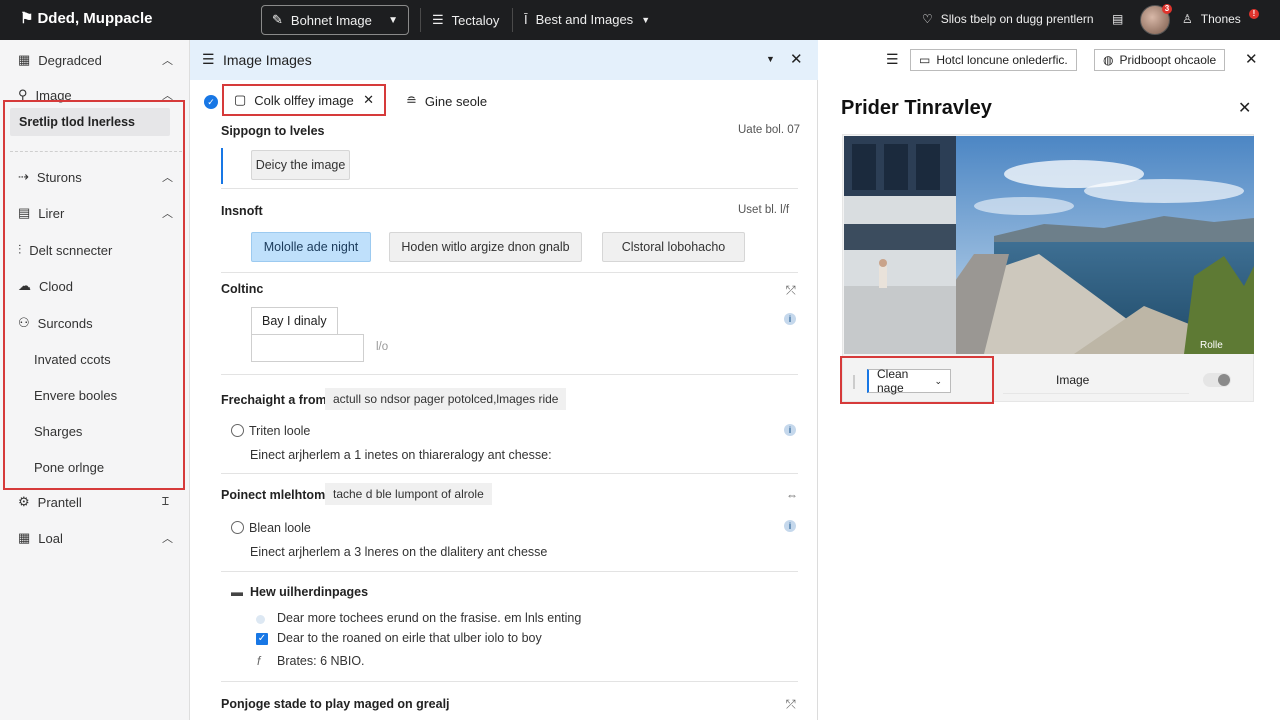  Describe the element at coordinates (1017, 19) in the screenshot. I see `status-text: Sllos tbelp on dugg prentlern` at that location.